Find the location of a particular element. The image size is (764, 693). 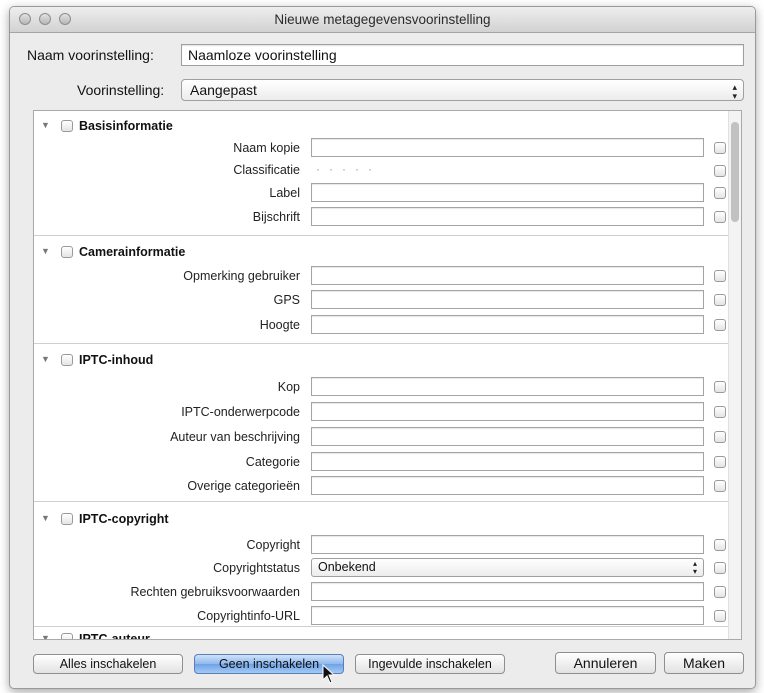

copyright-status-select: Onbekend ▴ ▾ is located at coordinates (507, 567).